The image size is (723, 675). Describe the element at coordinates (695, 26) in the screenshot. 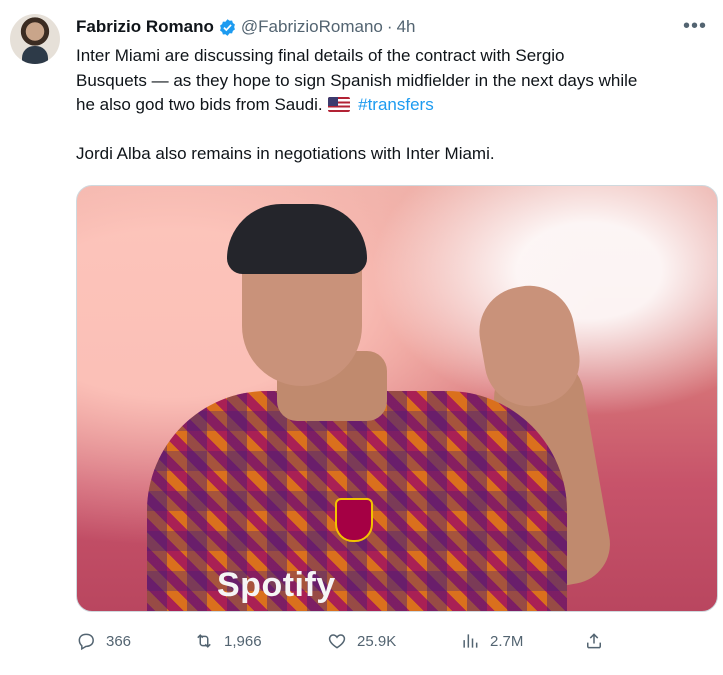

I see `more-icon: •••` at that location.